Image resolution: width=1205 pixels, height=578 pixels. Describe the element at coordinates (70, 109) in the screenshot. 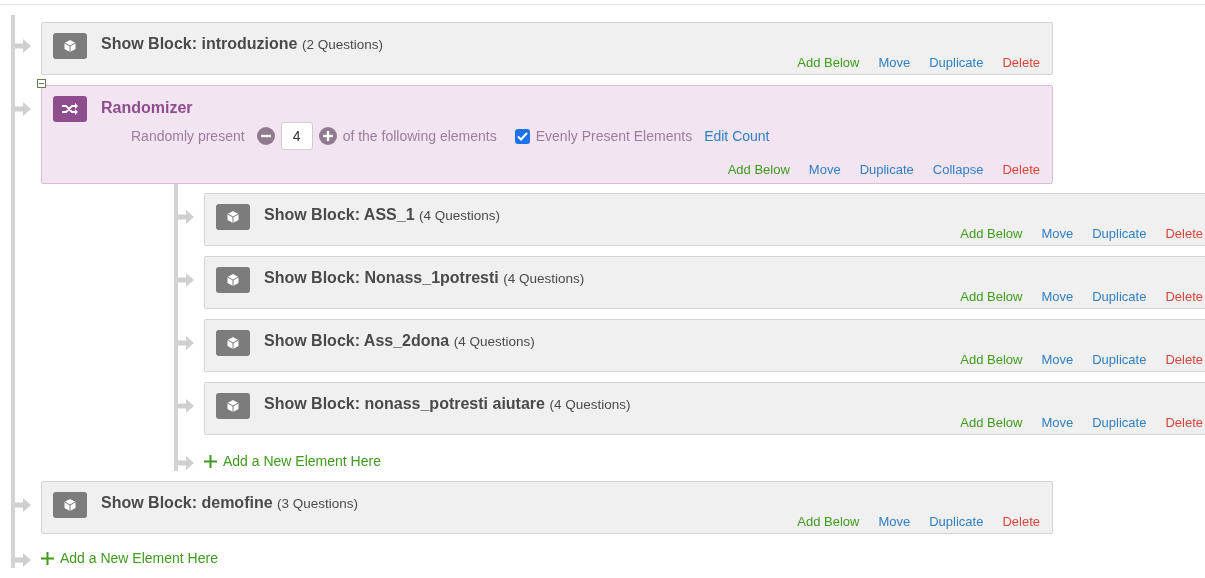

I see `shuffle-icon` at that location.